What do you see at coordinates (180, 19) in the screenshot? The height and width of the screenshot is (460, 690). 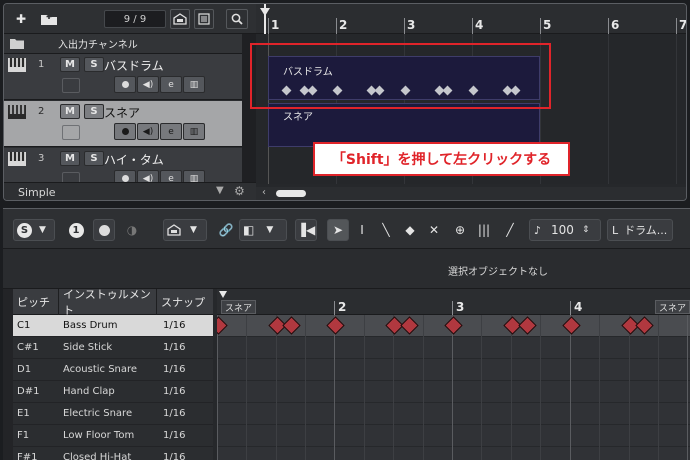 I see `instrument-icon` at bounding box center [180, 19].